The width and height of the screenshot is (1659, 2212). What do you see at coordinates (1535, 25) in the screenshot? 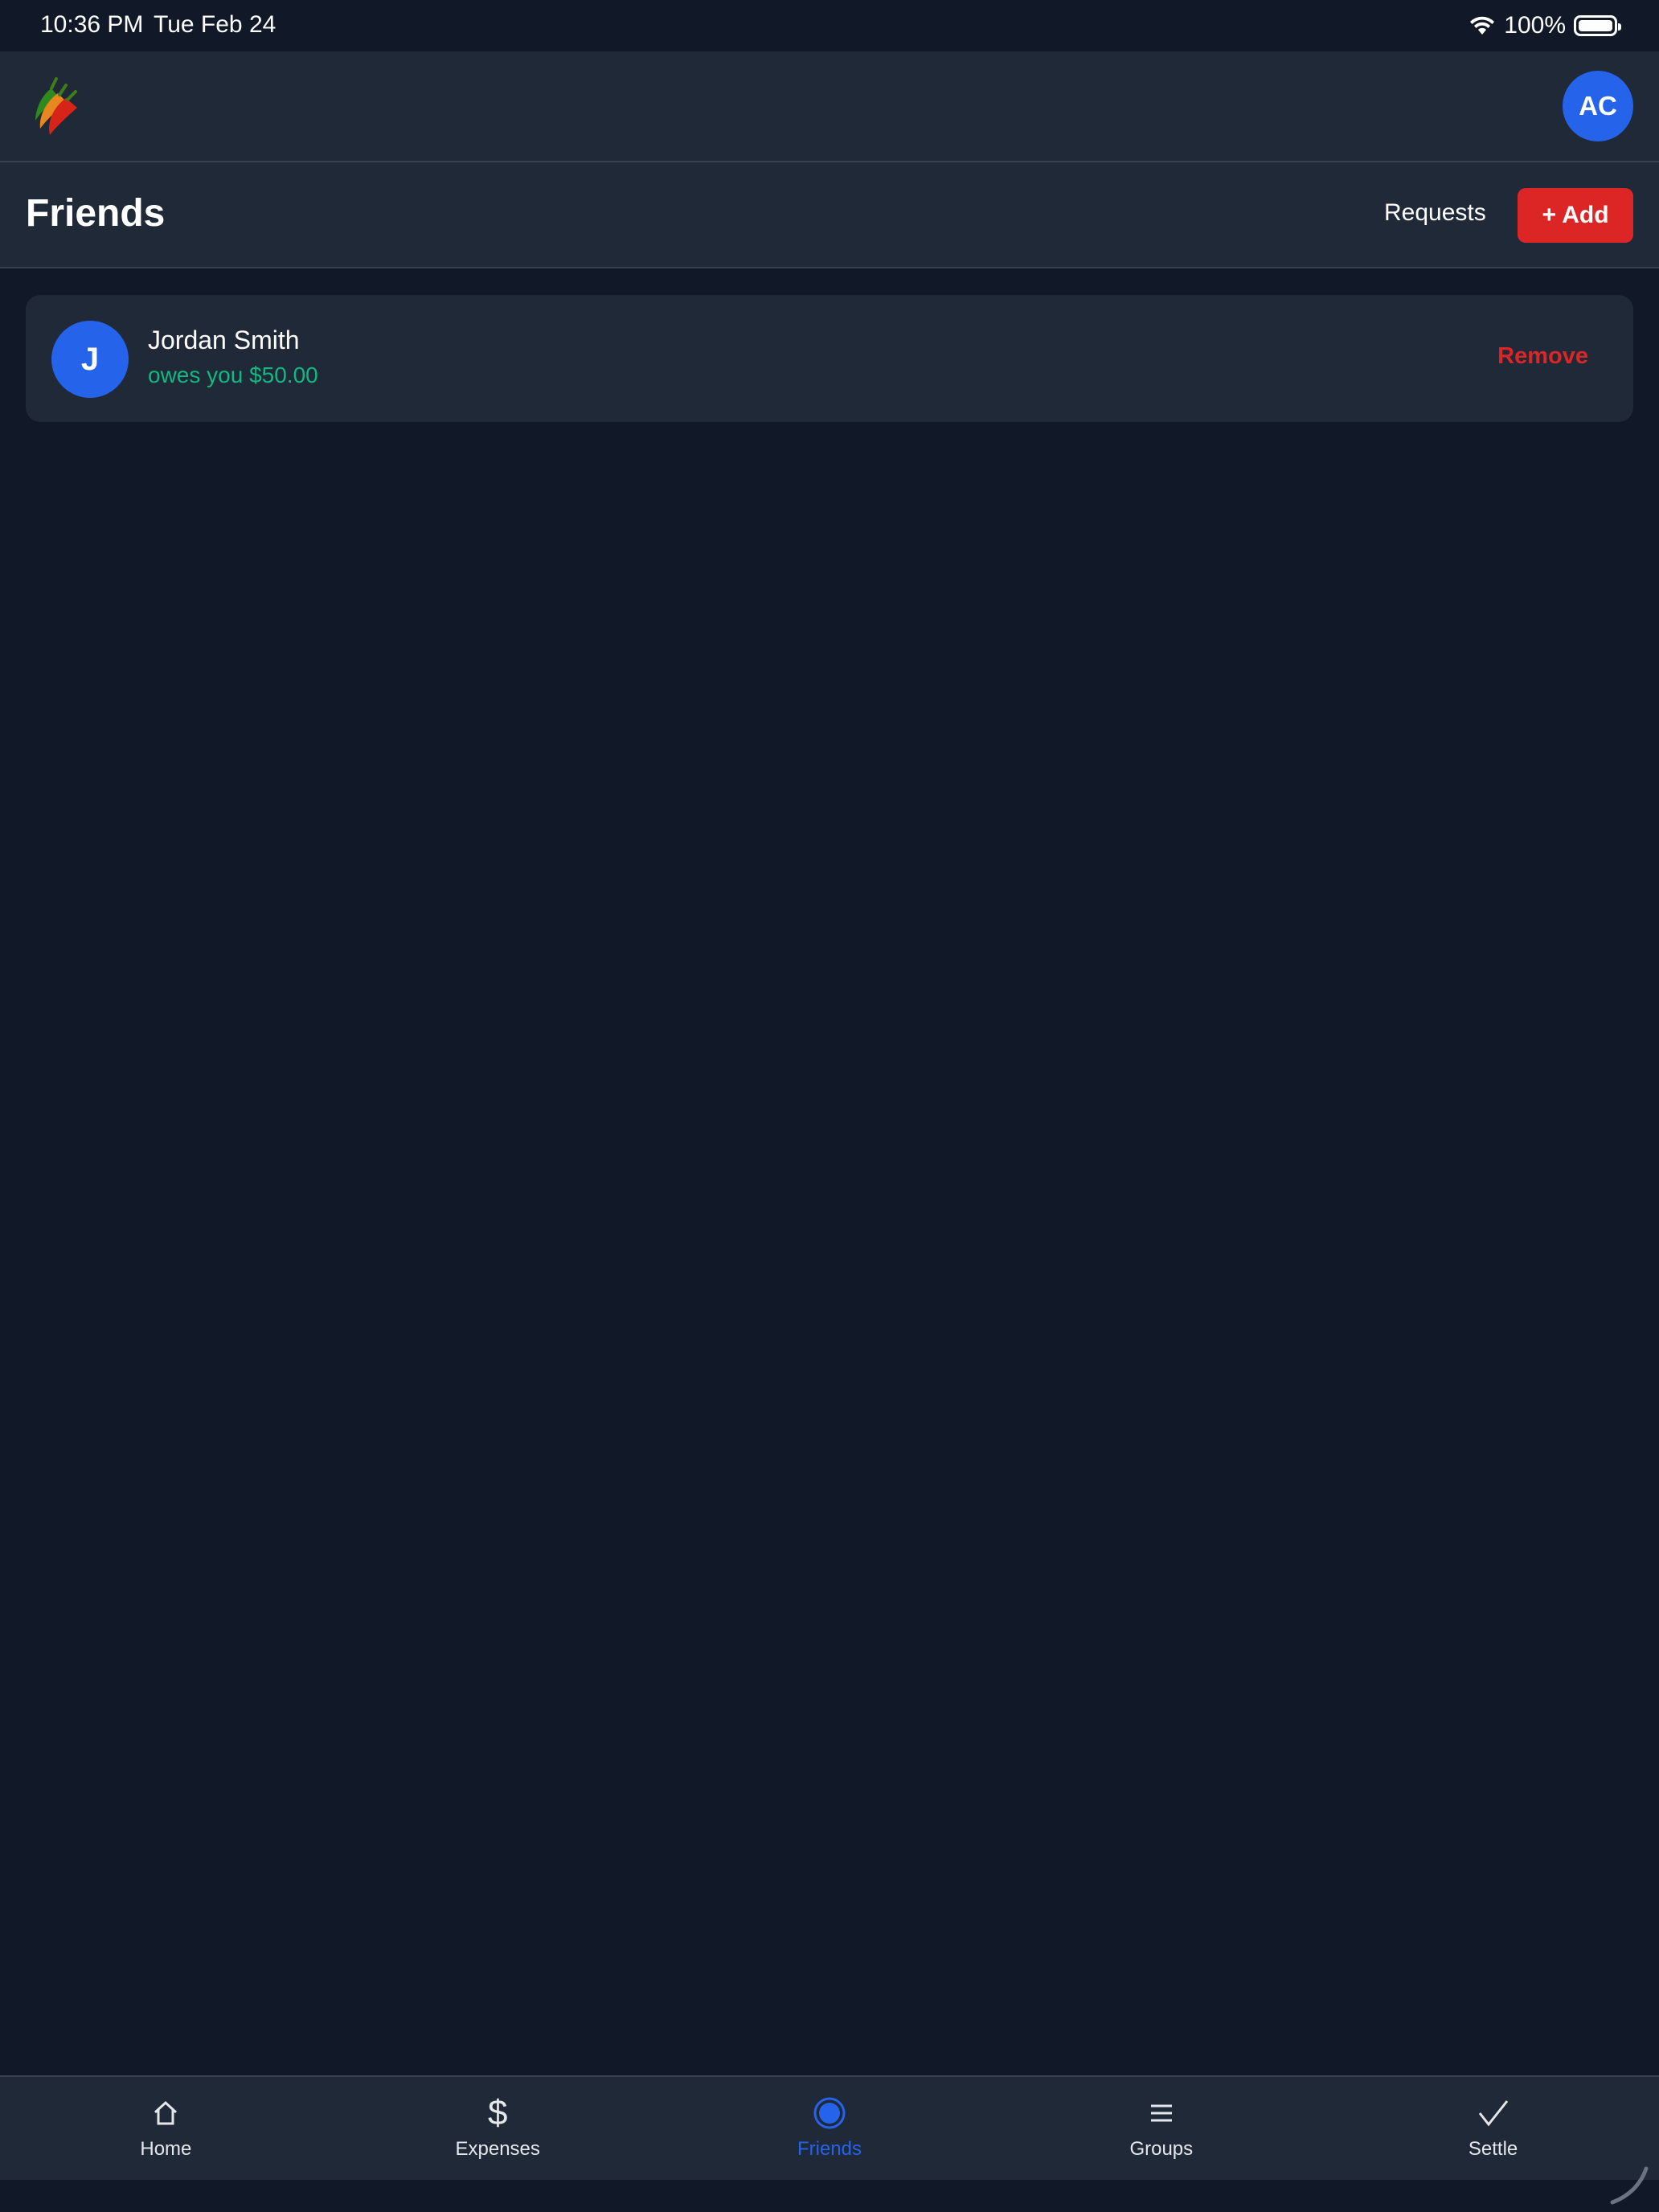
I see `battery-percent: 100%` at bounding box center [1535, 25].